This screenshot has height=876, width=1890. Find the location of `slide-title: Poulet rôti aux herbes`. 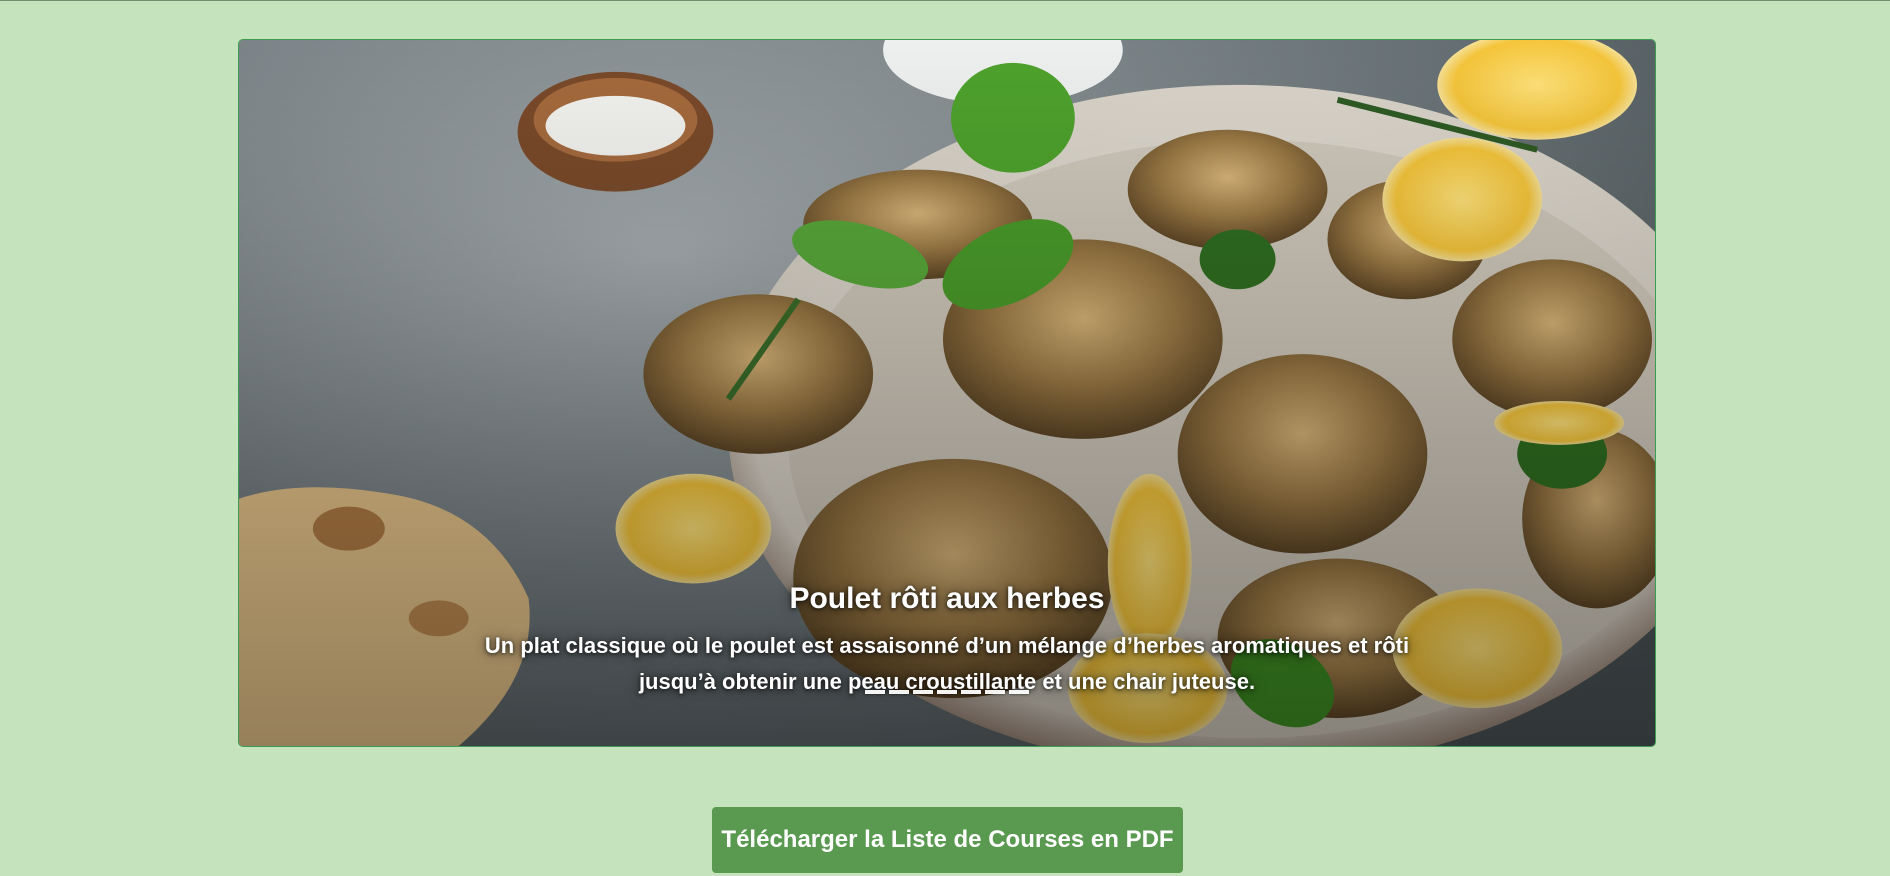

slide-title: Poulet rôti aux herbes is located at coordinates (947, 598).